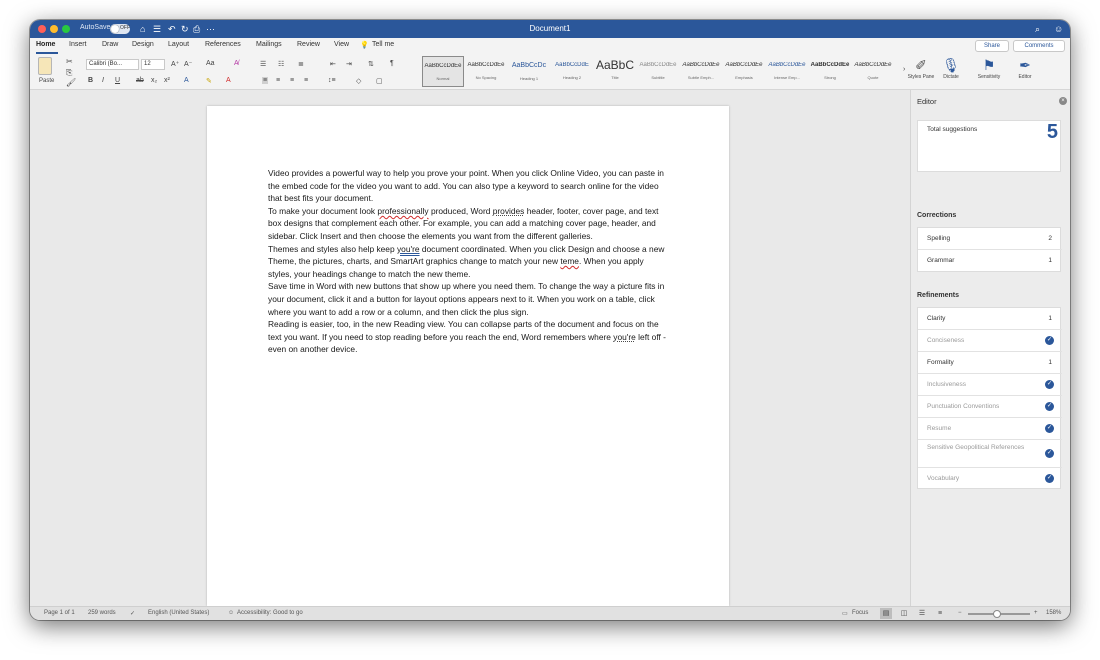  What do you see at coordinates (178, 44) in the screenshot?
I see `tab-layout: Layout` at bounding box center [178, 44].